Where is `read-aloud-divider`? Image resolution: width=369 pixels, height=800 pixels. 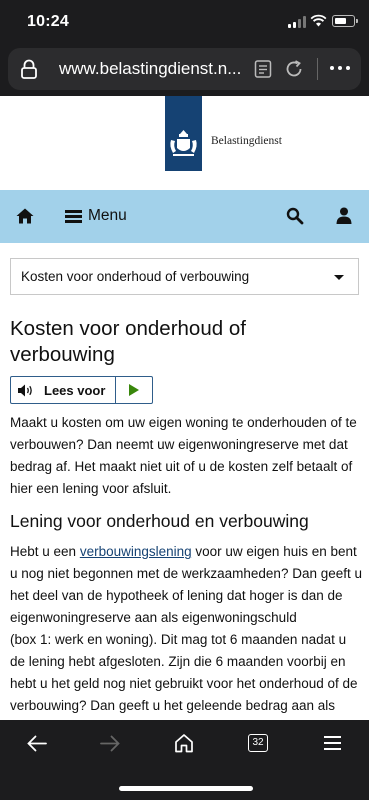
read-aloud-divider is located at coordinates (115, 390).